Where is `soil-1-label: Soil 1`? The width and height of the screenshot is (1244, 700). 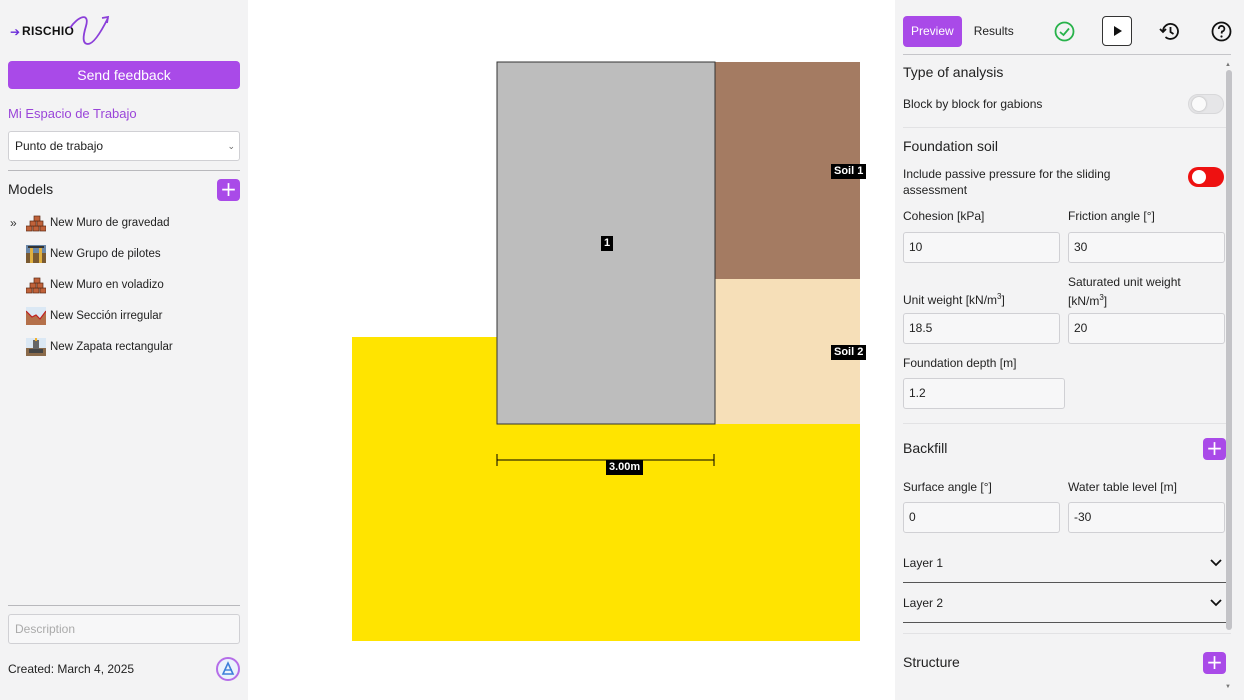 soil-1-label: Soil 1 is located at coordinates (849, 171).